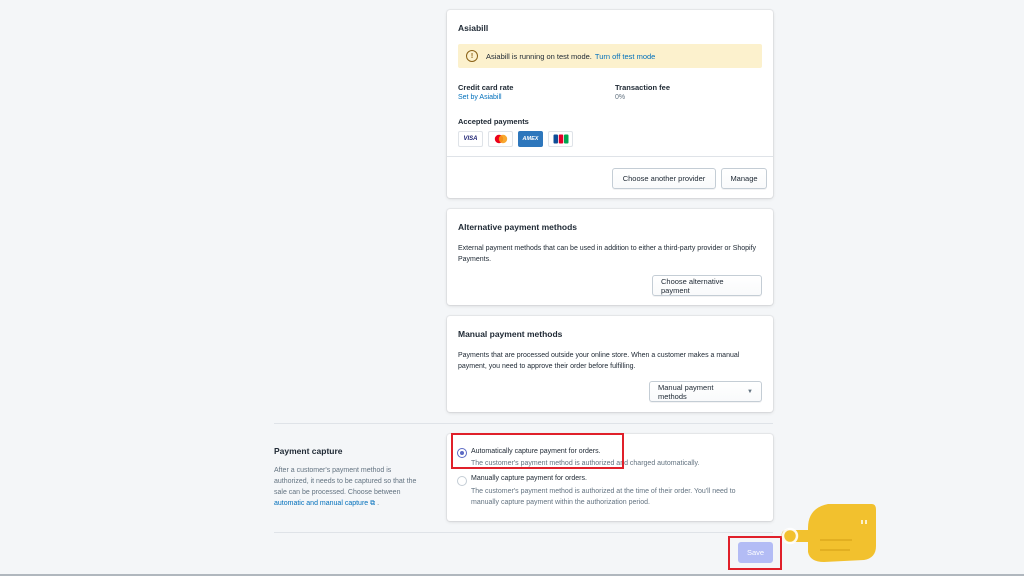 The image size is (1024, 576). What do you see at coordinates (755, 552) in the screenshot?
I see `save-button: Save` at bounding box center [755, 552].